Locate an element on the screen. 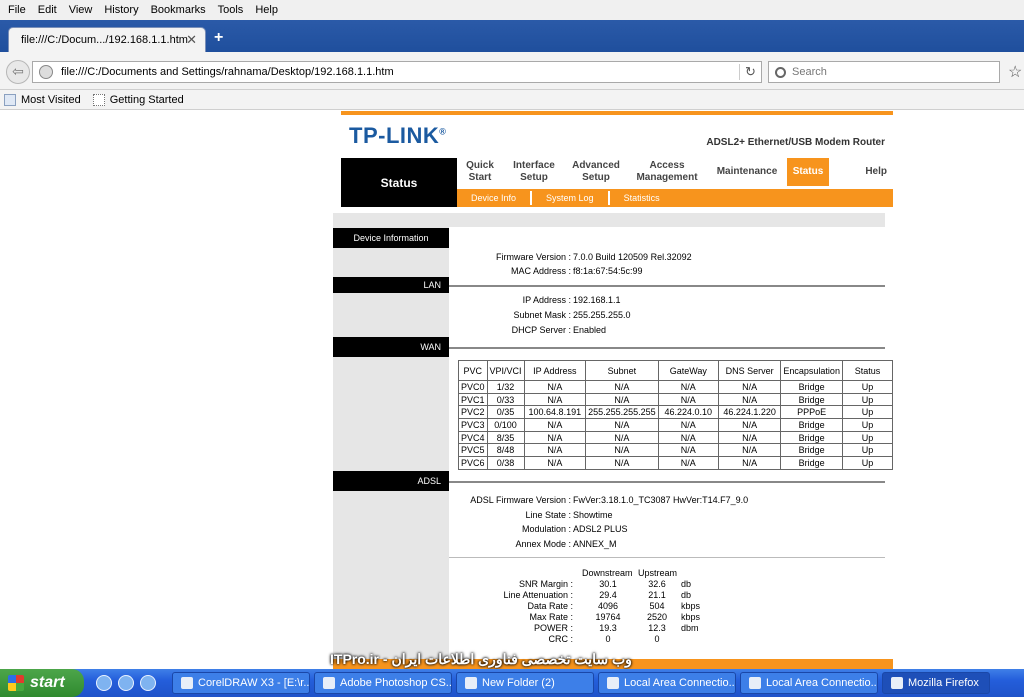 Image resolution: width=1024 pixels, height=697 pixels. reload-icon: ↻ is located at coordinates (750, 72).